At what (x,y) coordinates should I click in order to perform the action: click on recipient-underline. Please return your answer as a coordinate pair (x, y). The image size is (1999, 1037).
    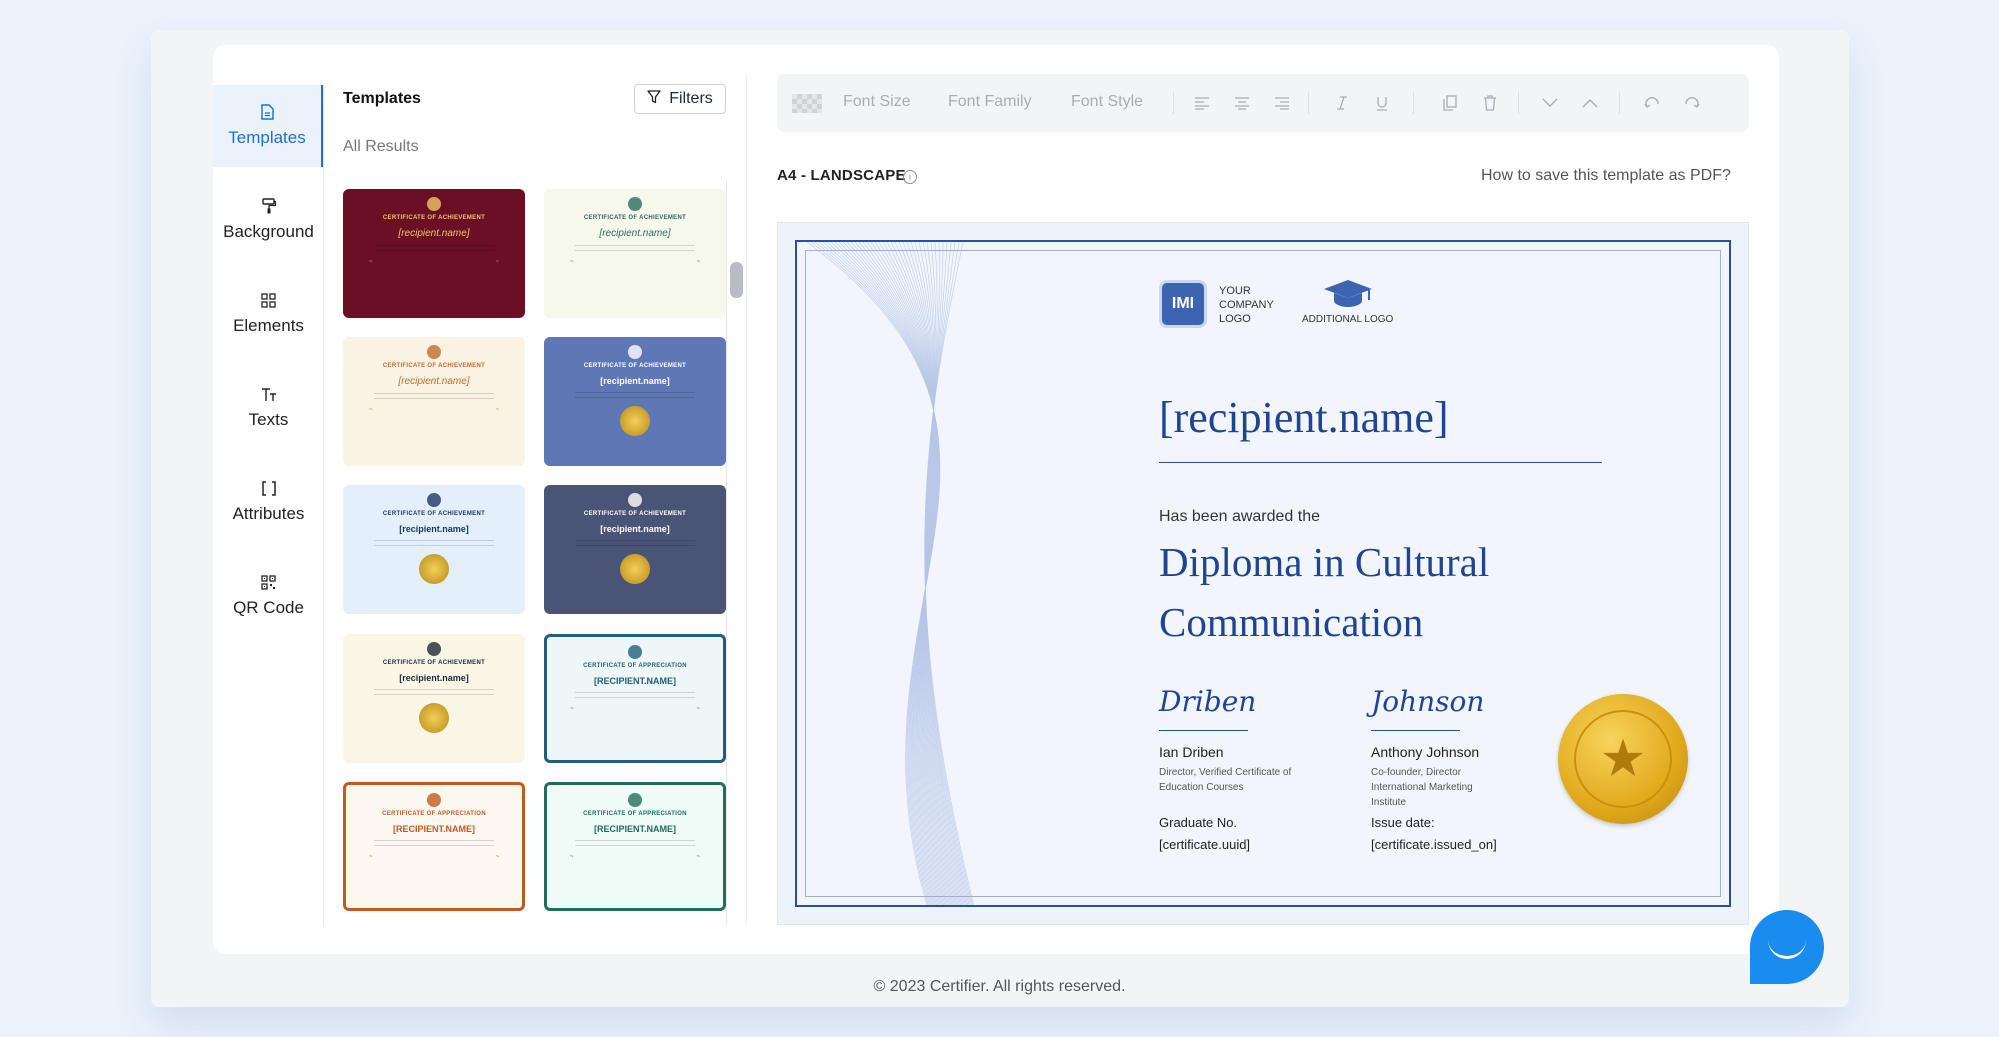
    Looking at the image, I should click on (1380, 462).